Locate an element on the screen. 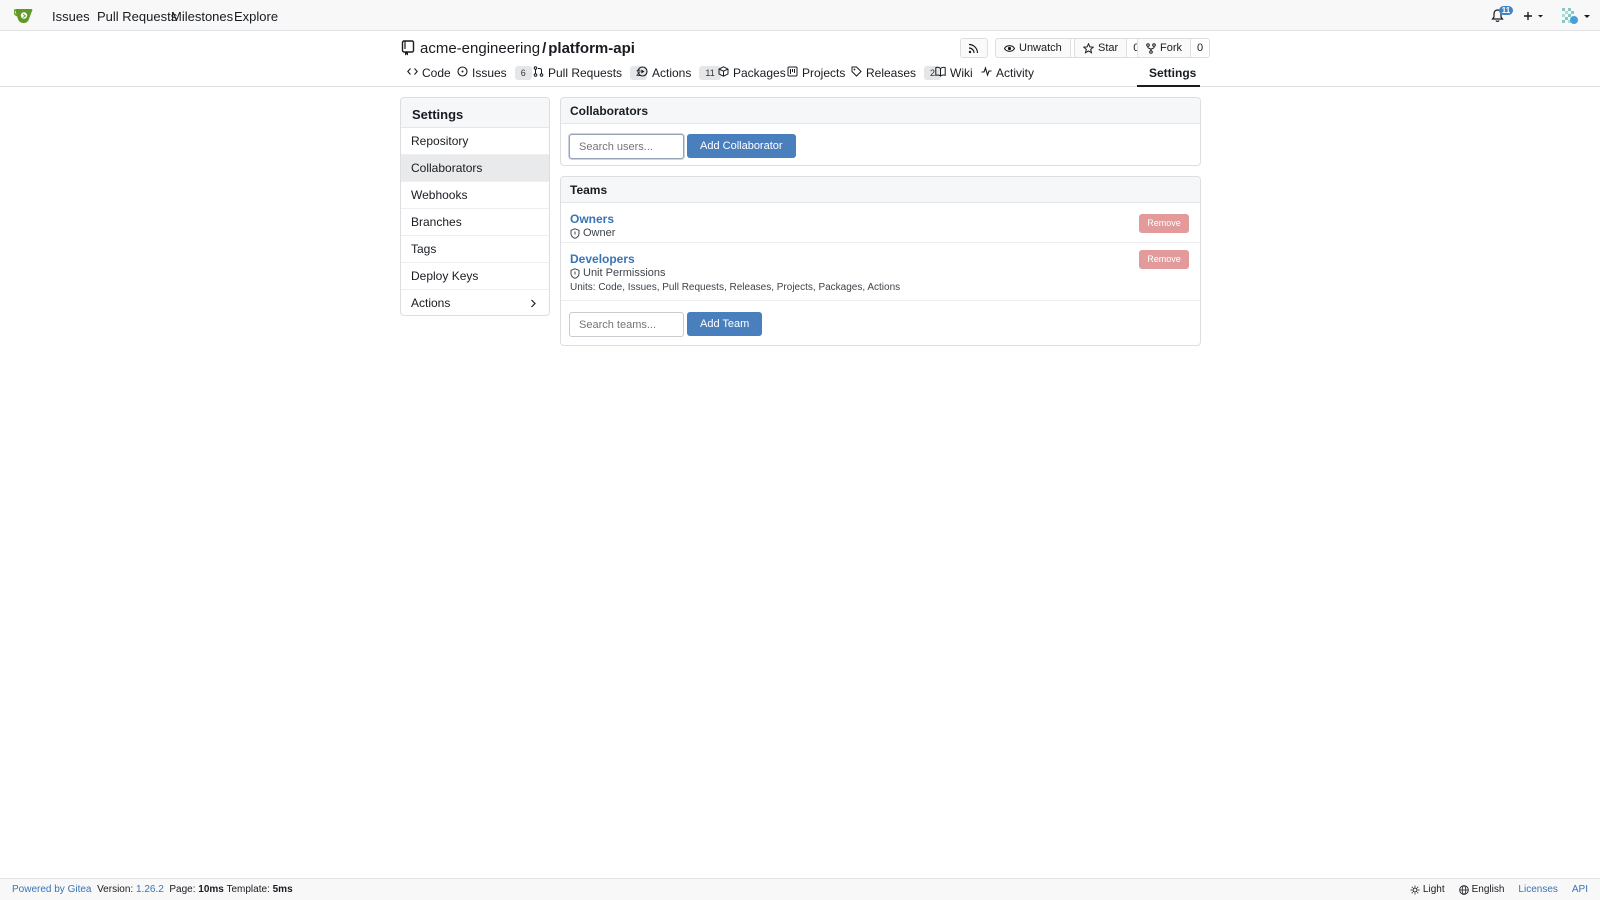 This screenshot has height=900, width=1600. tab-packages: Packages is located at coordinates (752, 76).